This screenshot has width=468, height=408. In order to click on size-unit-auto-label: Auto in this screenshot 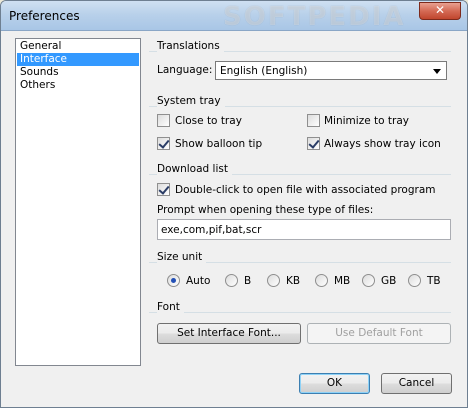, I will do `click(198, 281)`.